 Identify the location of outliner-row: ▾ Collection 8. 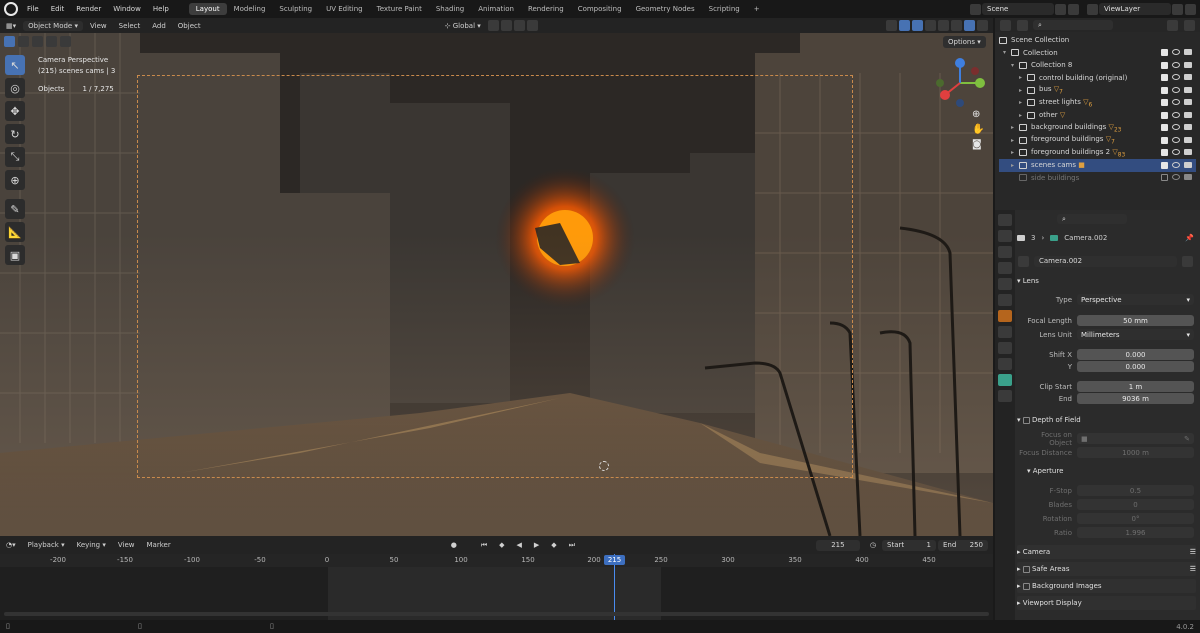
(1097, 65).